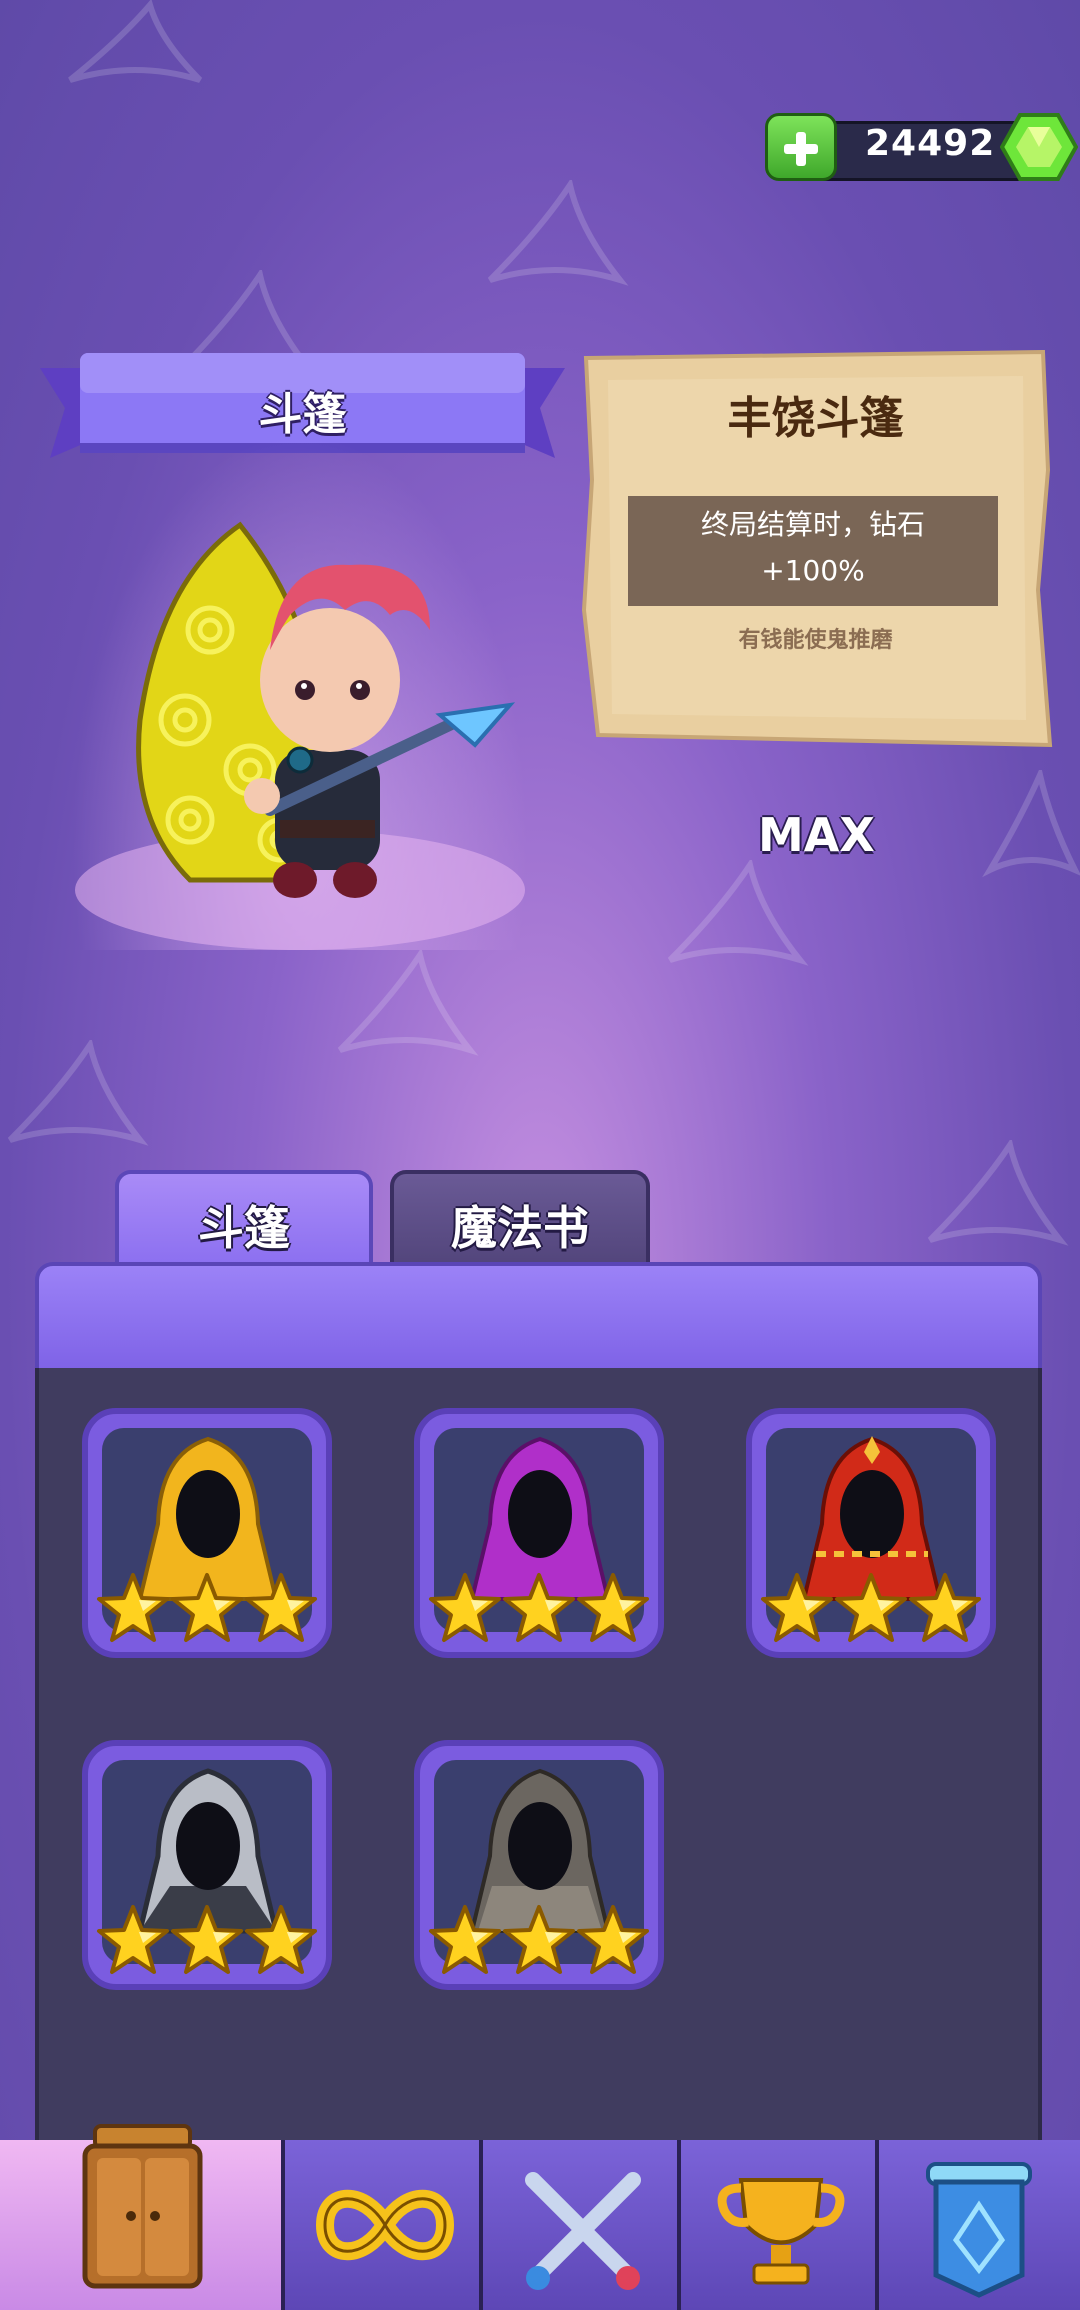 The width and height of the screenshot is (1080, 2310). I want to click on item-flavor-text: 有钱能使鬼推磨, so click(815, 640).